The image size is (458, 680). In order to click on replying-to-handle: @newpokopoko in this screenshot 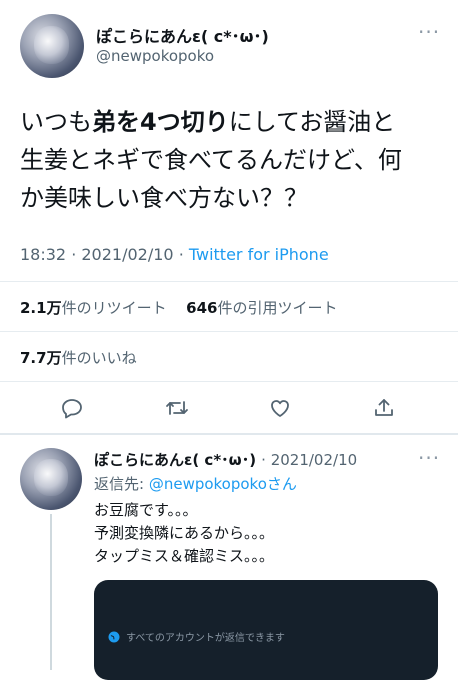, I will do `click(208, 484)`.